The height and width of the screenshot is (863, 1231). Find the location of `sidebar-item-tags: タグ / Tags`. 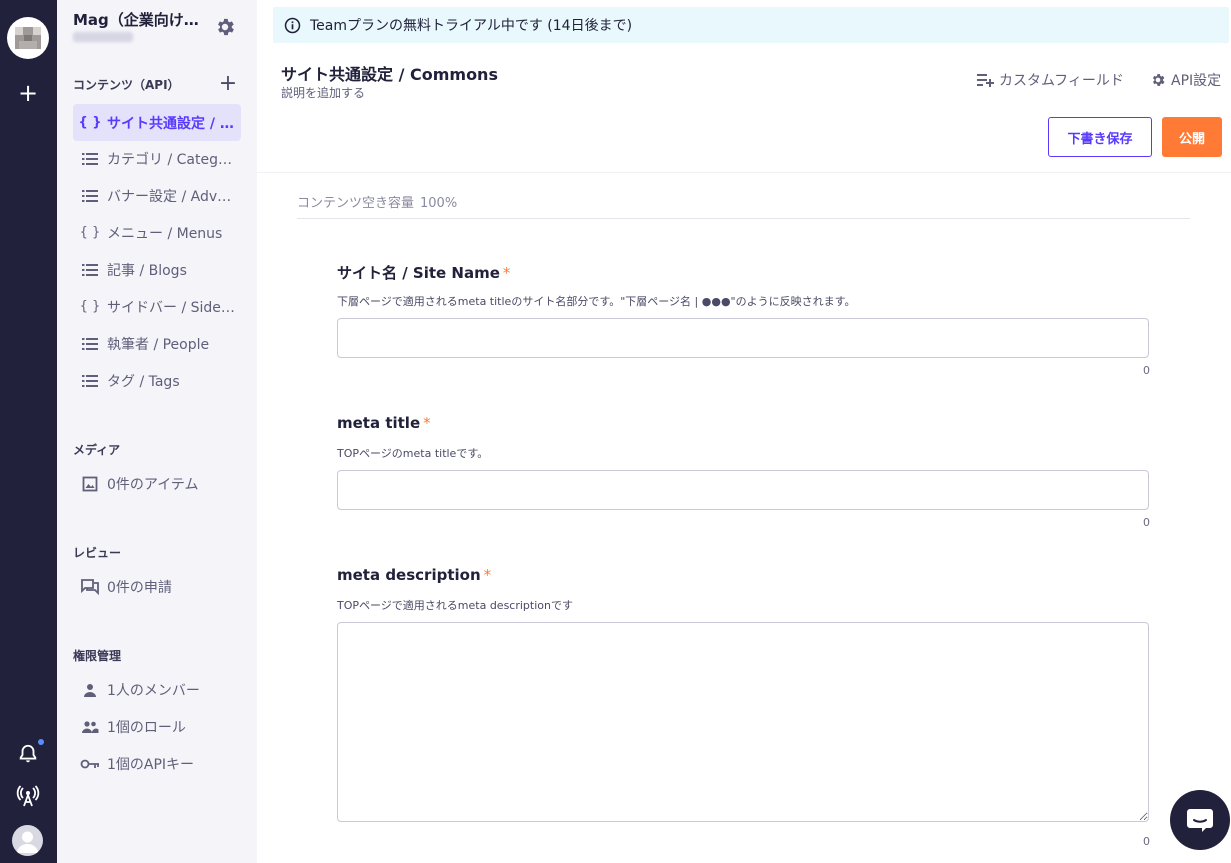

sidebar-item-tags: タグ / Tags is located at coordinates (157, 380).